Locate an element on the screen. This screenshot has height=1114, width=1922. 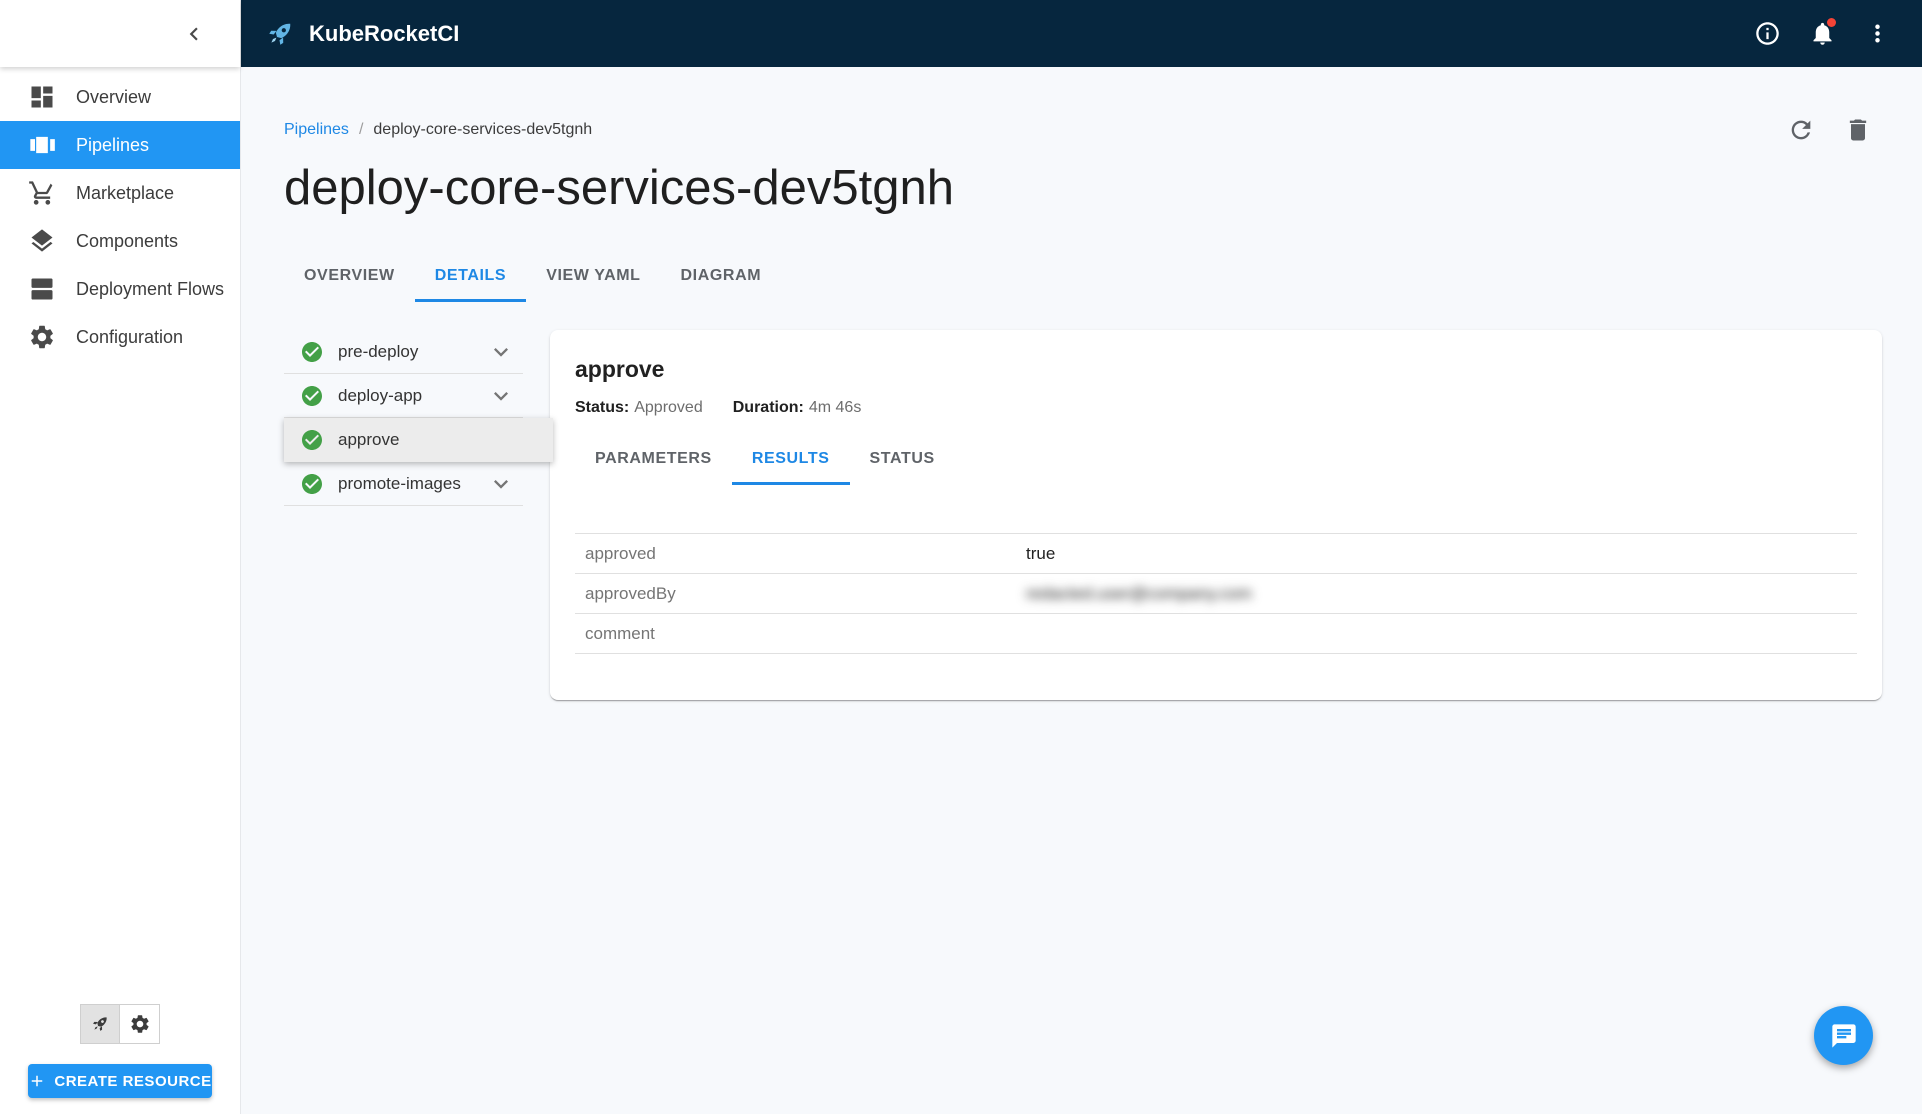
table-row: approved true is located at coordinates (1216, 553).